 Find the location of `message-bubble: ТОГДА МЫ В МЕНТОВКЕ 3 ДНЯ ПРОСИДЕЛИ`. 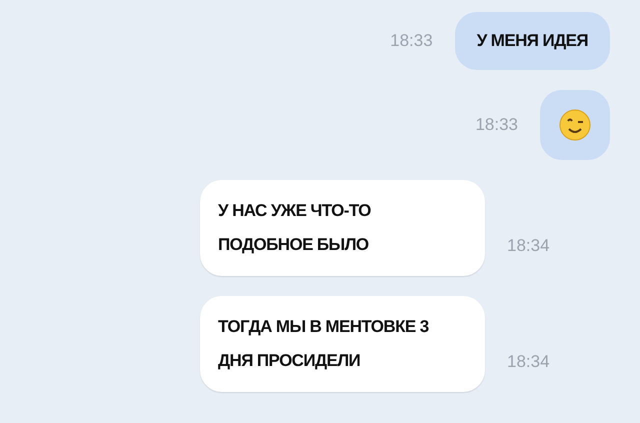

message-bubble: ТОГДА МЫ В МЕНТОВКЕ 3 ДНЯ ПРОСИДЕЛИ is located at coordinates (342, 344).